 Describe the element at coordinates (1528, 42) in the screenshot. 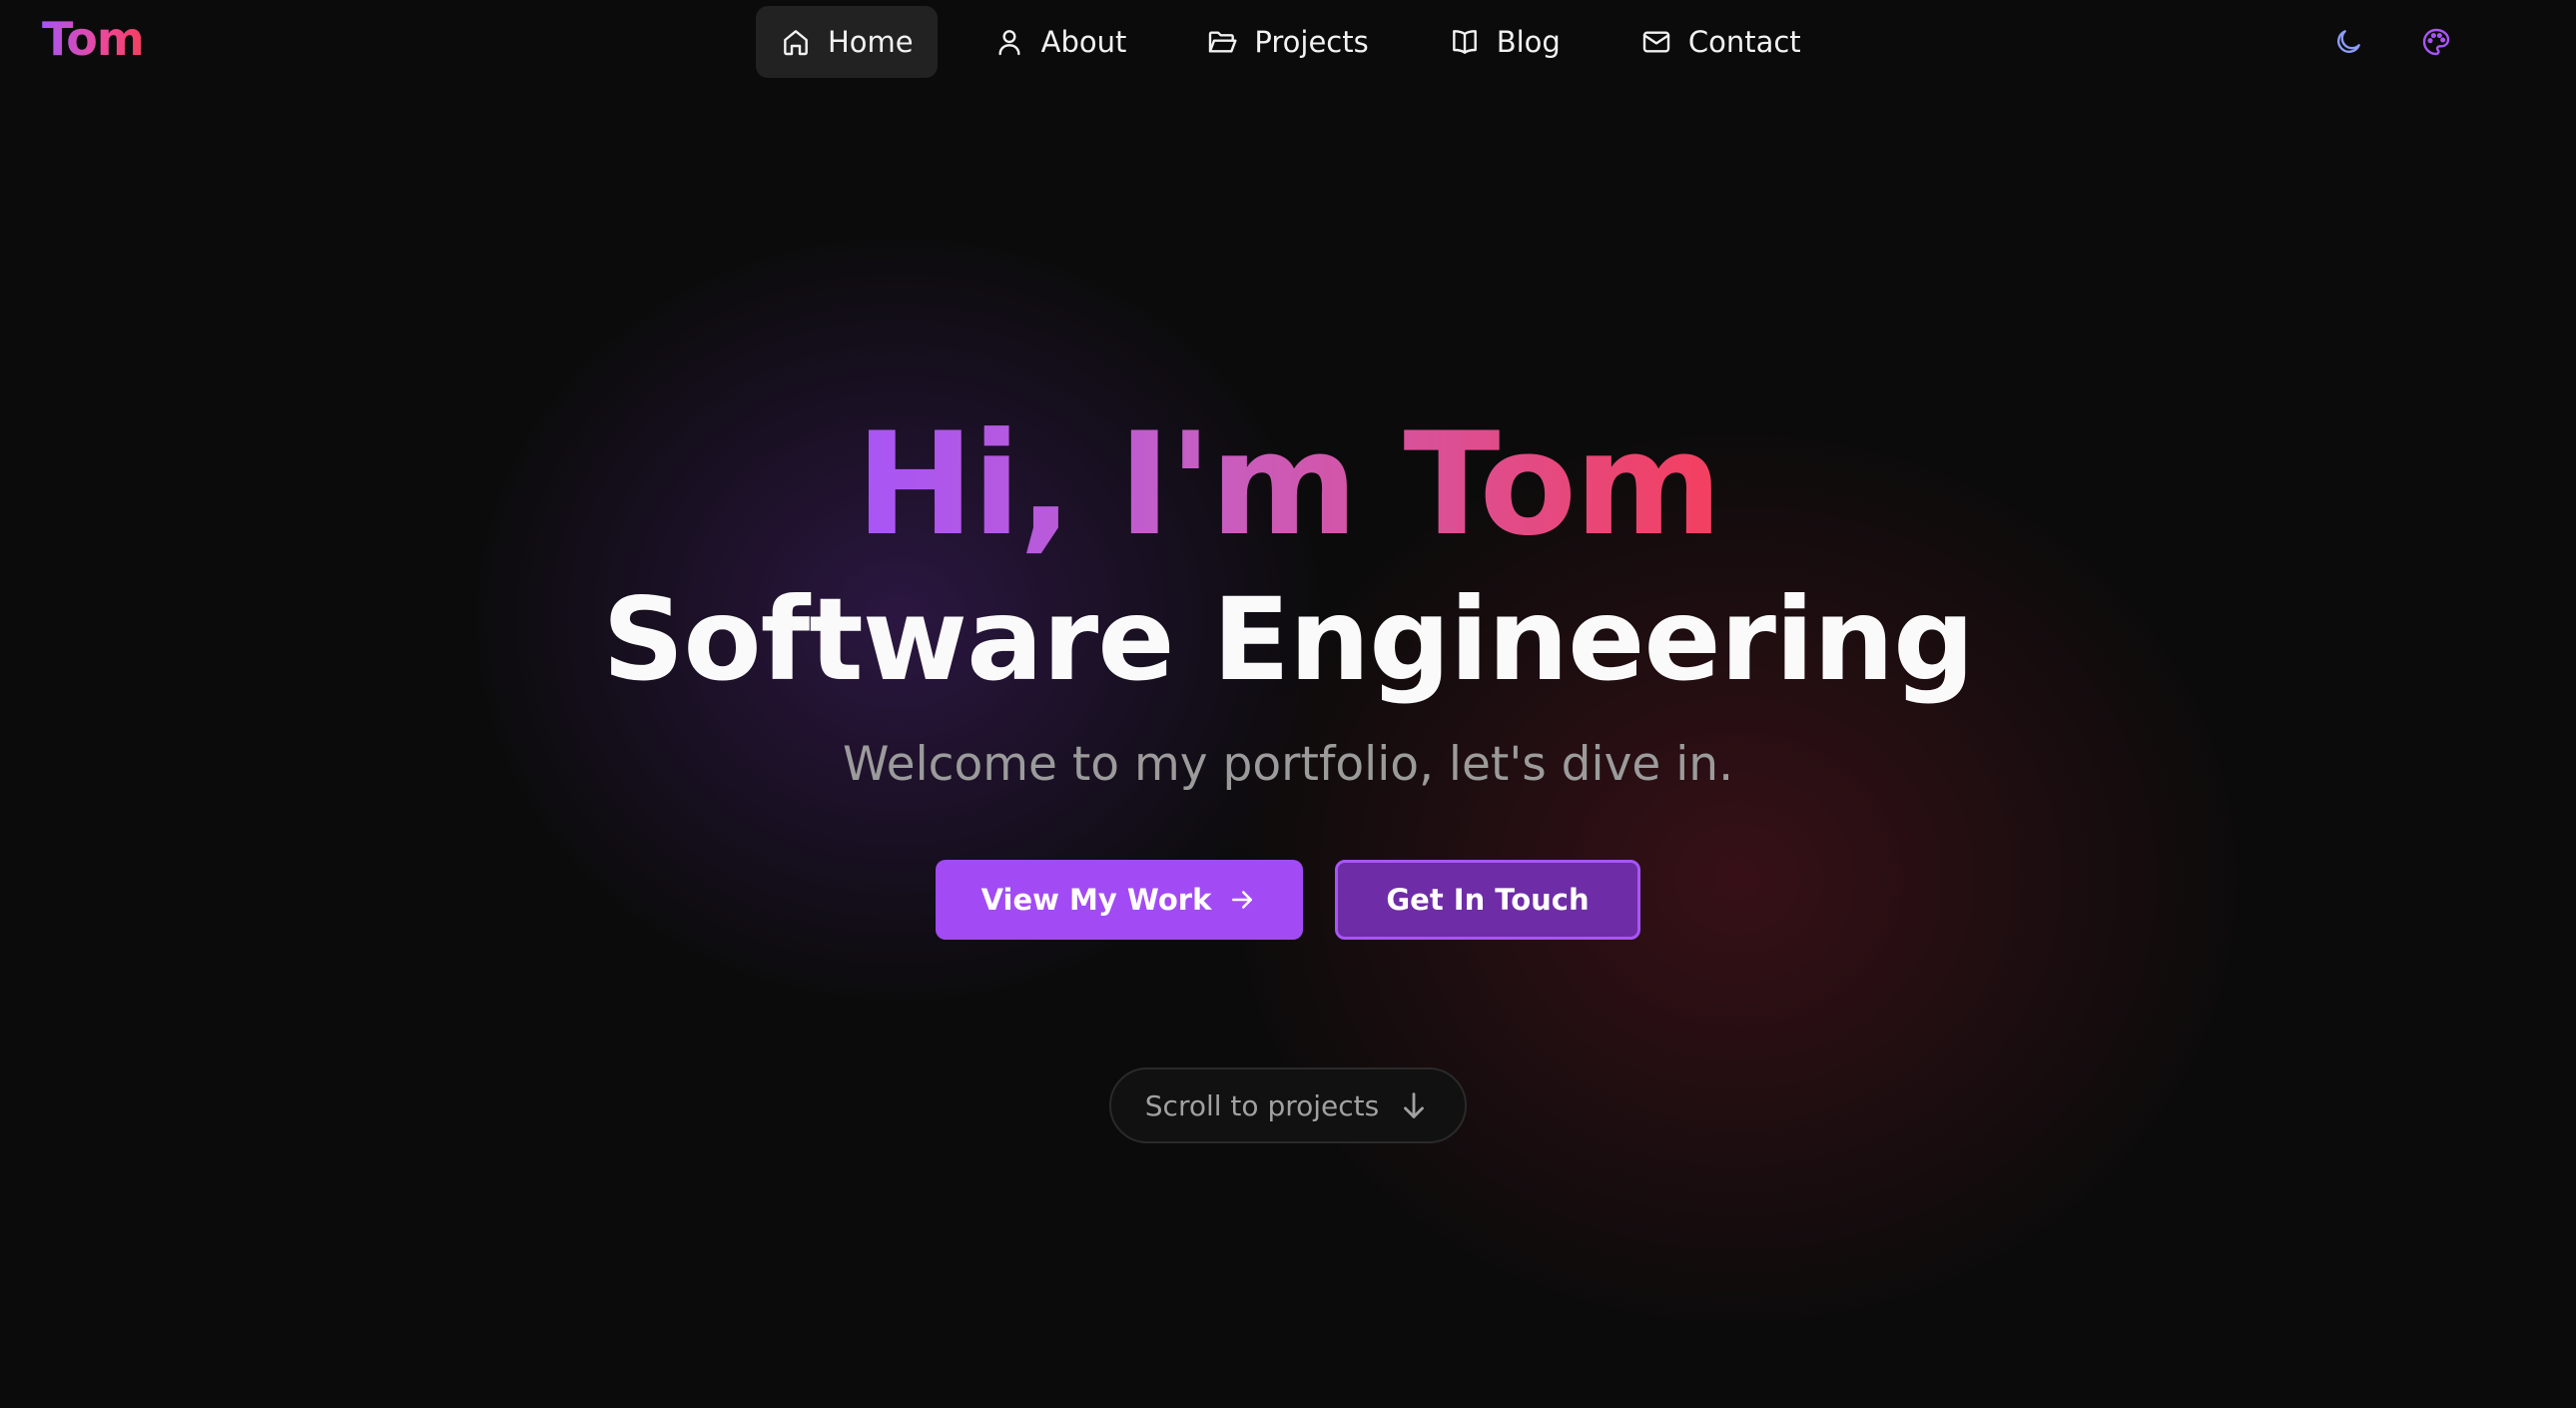

I see `nav-item-label: Blog` at that location.